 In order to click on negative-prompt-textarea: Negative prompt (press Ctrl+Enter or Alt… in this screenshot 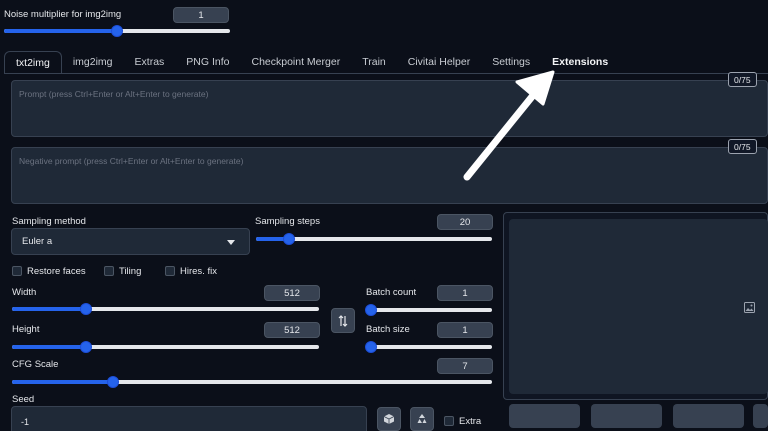, I will do `click(389, 175)`.